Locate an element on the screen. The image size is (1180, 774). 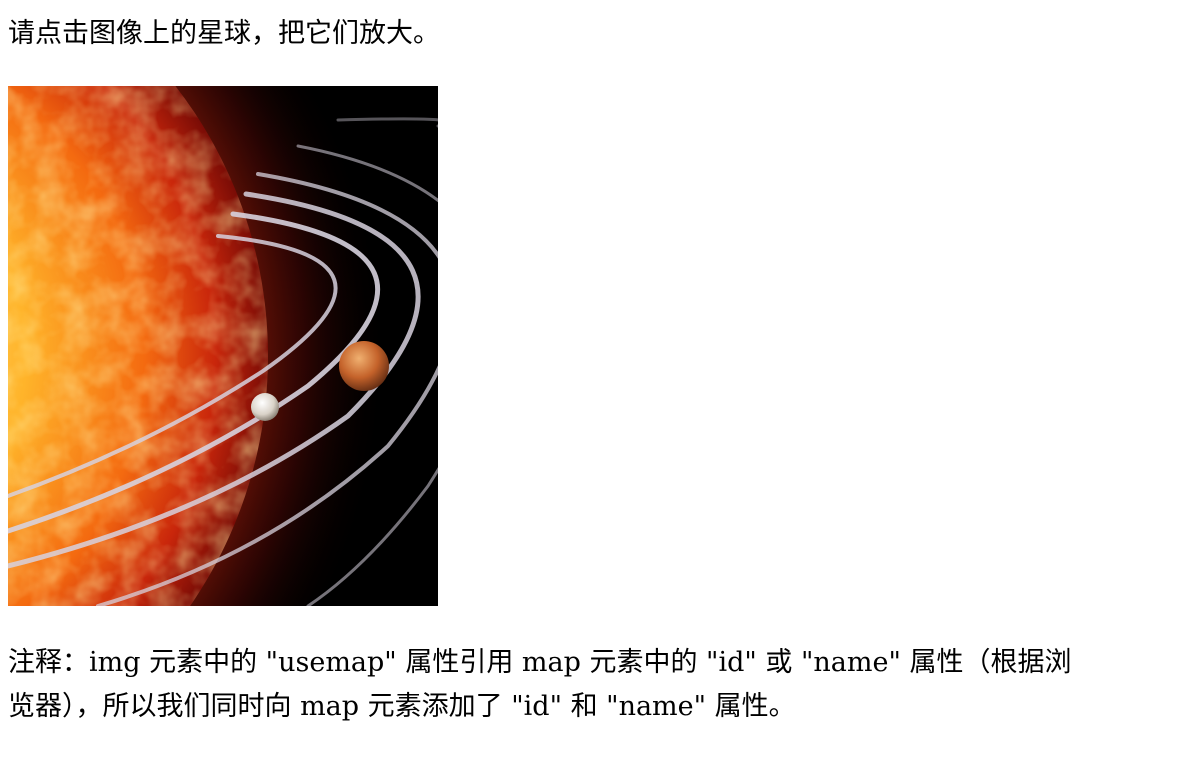
mercury-hotspot is located at coordinates (265, 407).